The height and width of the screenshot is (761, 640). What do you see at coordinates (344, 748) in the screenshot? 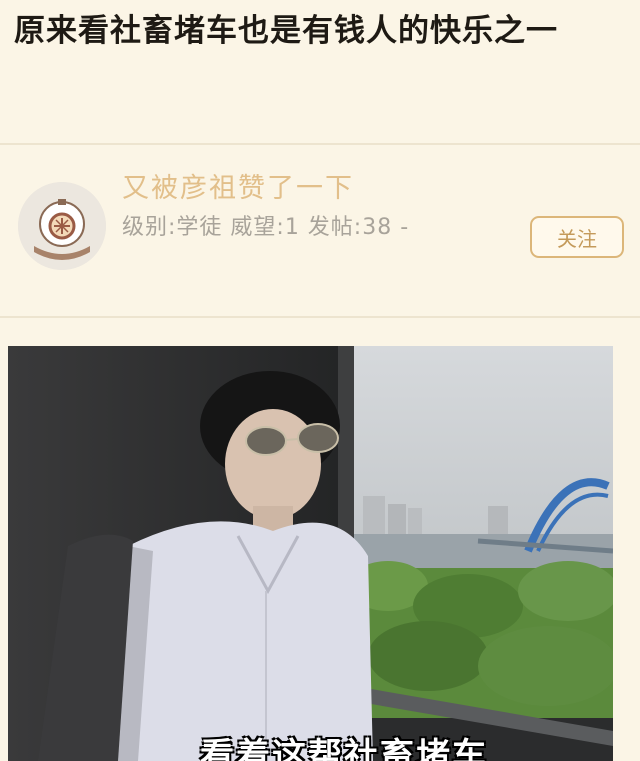
I see `image-caption: 看着这帮社畜堵车` at bounding box center [344, 748].